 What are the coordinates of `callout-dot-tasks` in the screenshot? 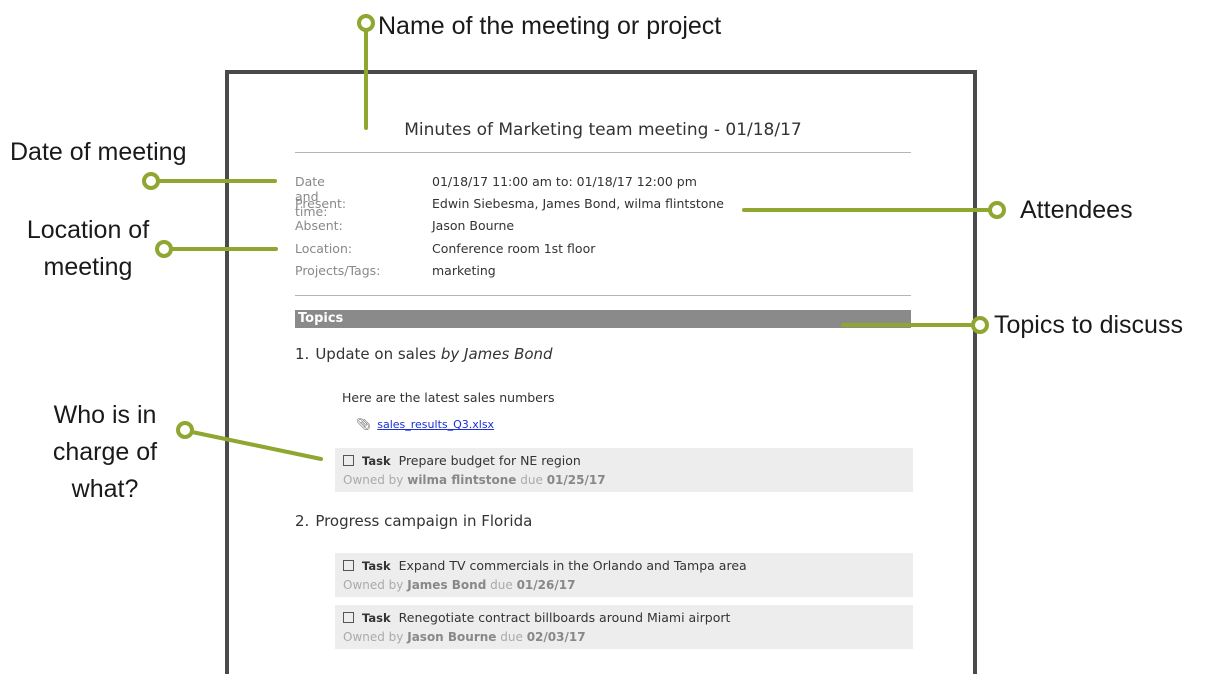 It's located at (185, 430).